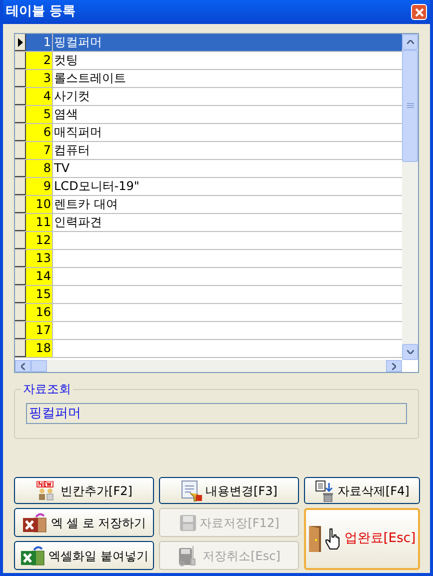  Describe the element at coordinates (84, 522) in the screenshot. I see `action-button: 엑 셀 로 저장하기` at that location.